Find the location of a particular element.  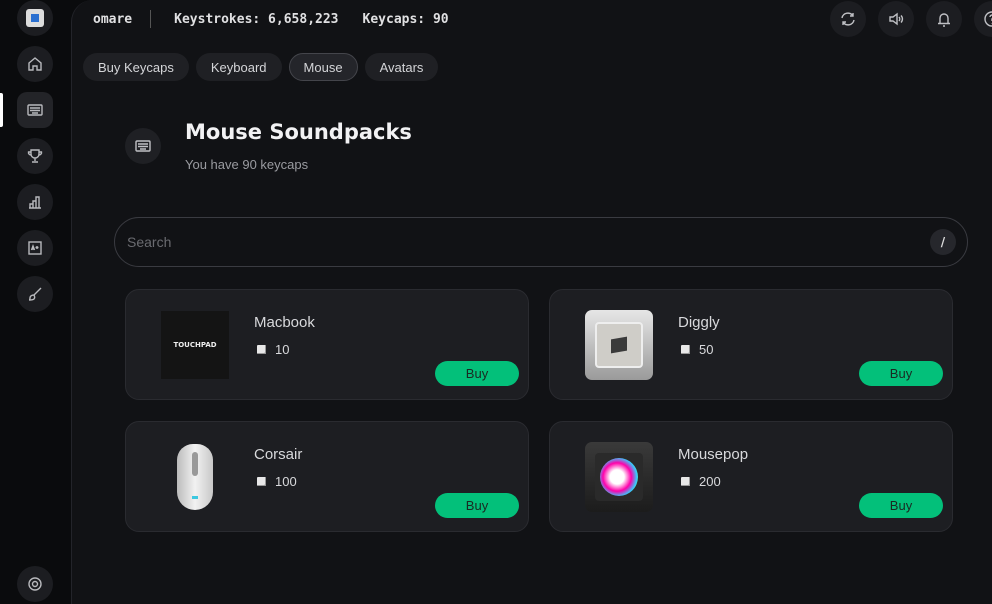

notifications-button is located at coordinates (944, 19).